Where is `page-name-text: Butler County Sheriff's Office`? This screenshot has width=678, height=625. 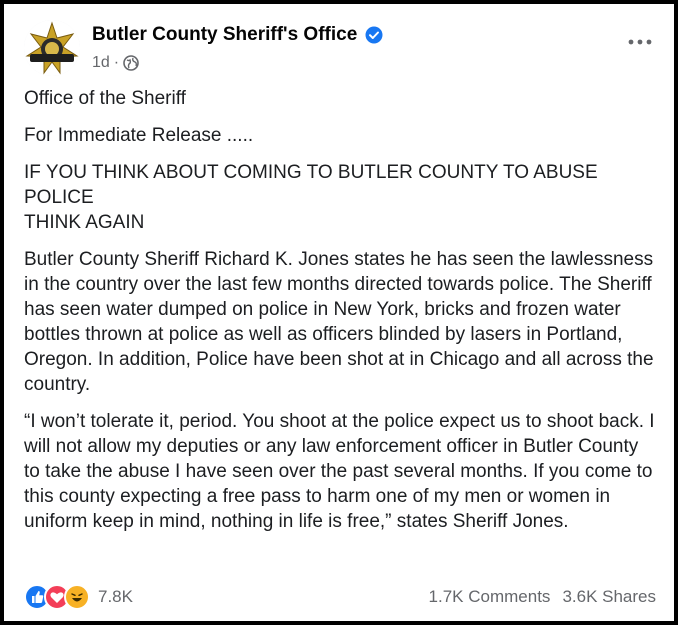 page-name-text: Butler County Sheriff's Office is located at coordinates (224, 35).